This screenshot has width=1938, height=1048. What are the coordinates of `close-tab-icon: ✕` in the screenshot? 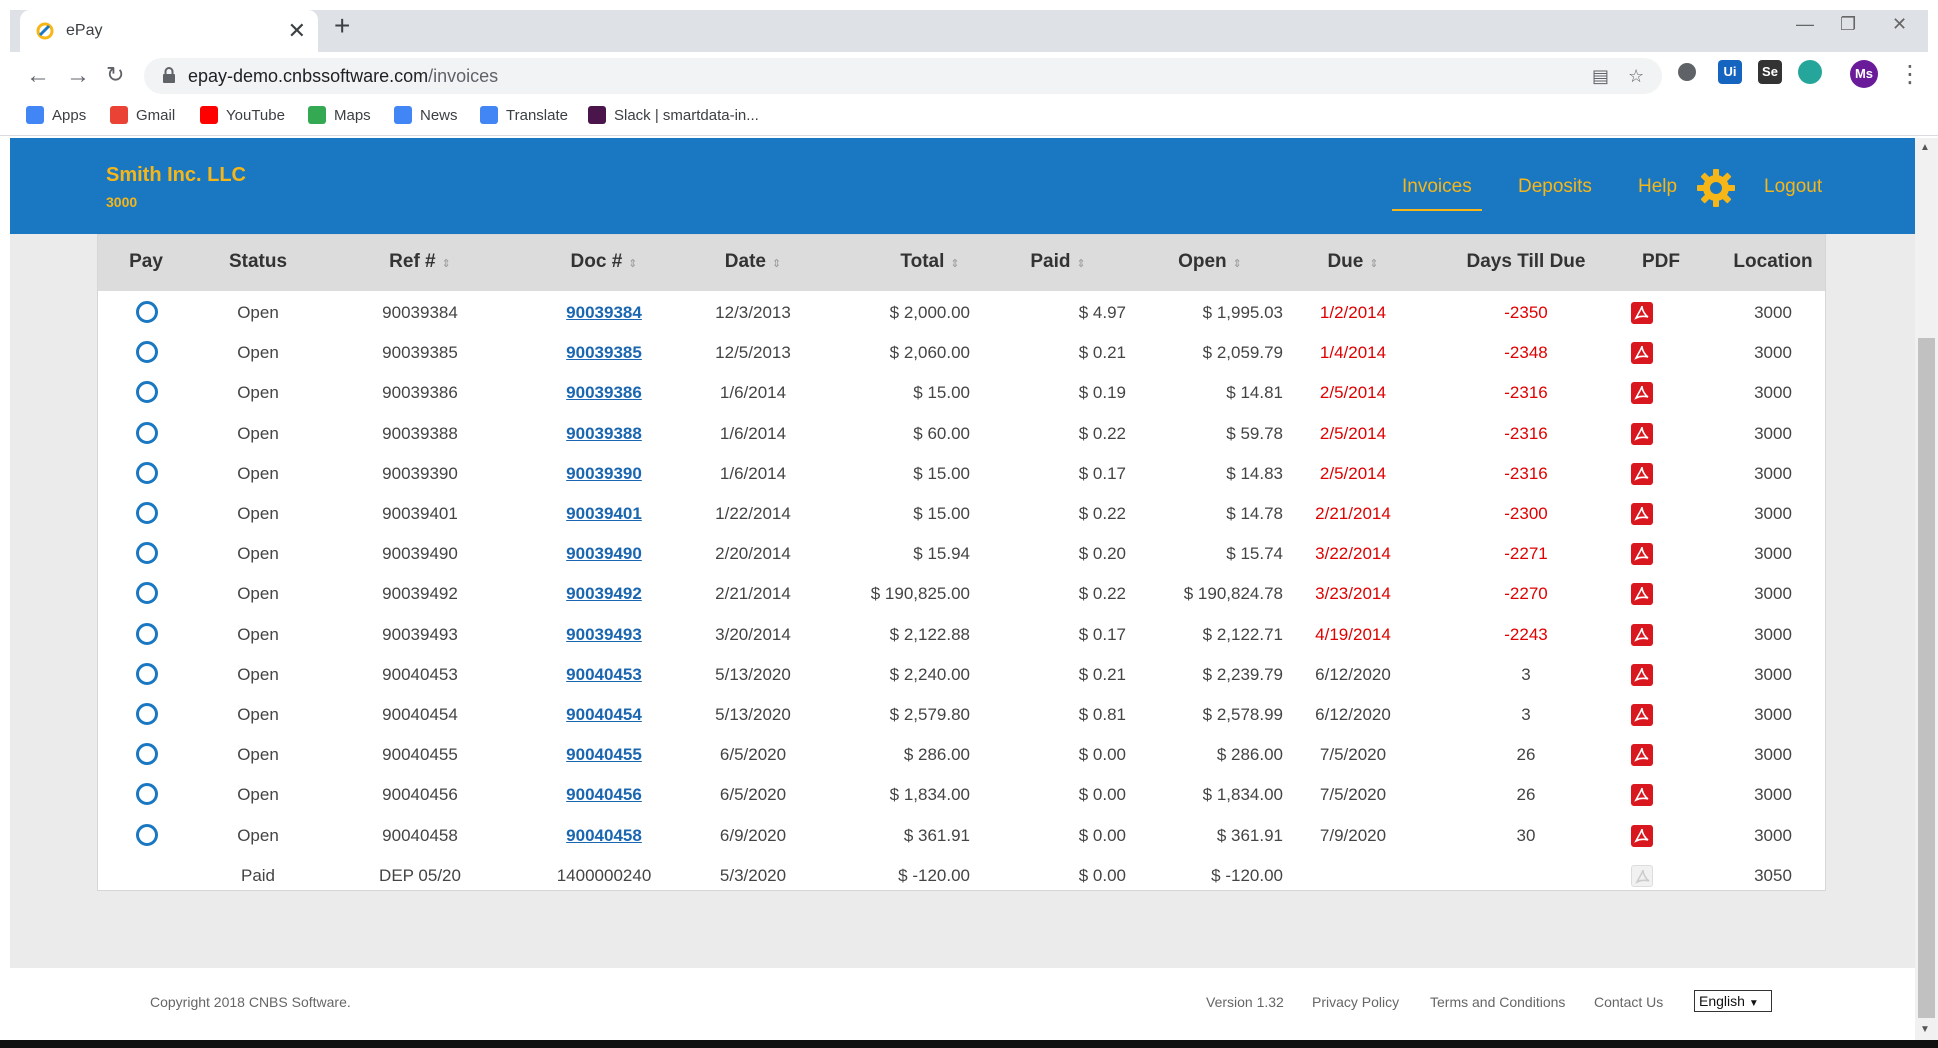 It's located at (297, 31).